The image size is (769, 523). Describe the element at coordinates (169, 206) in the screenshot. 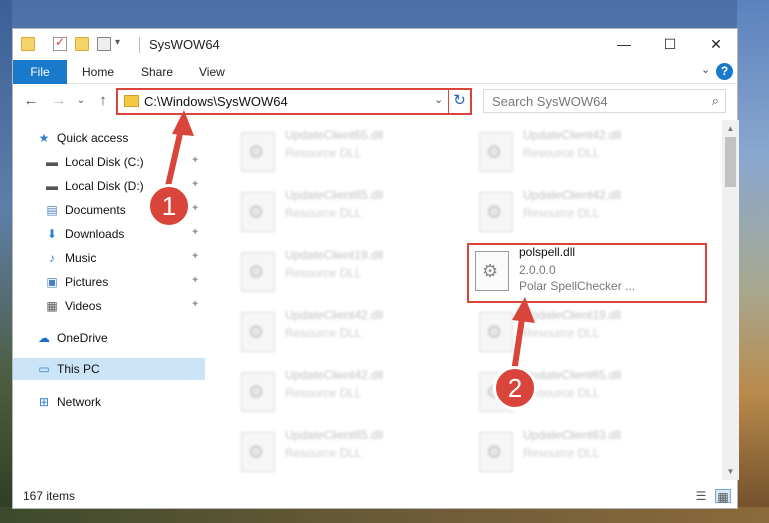

I see `callout-step-1: 1` at that location.